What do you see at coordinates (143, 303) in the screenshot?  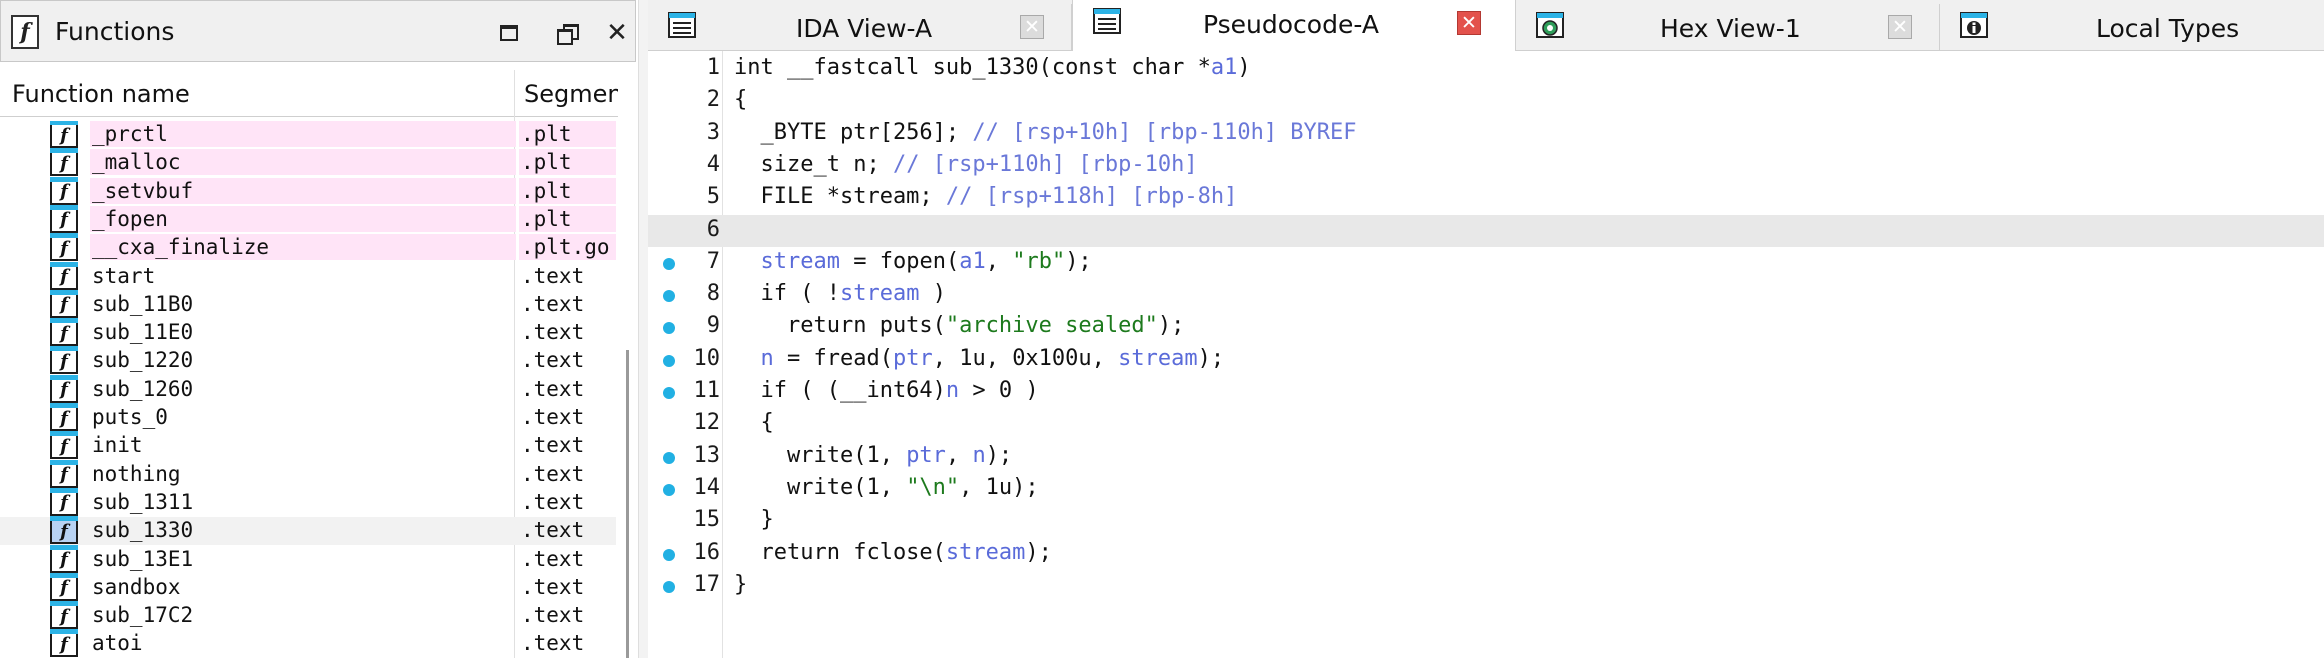 I see `function-name: sub_11B0` at bounding box center [143, 303].